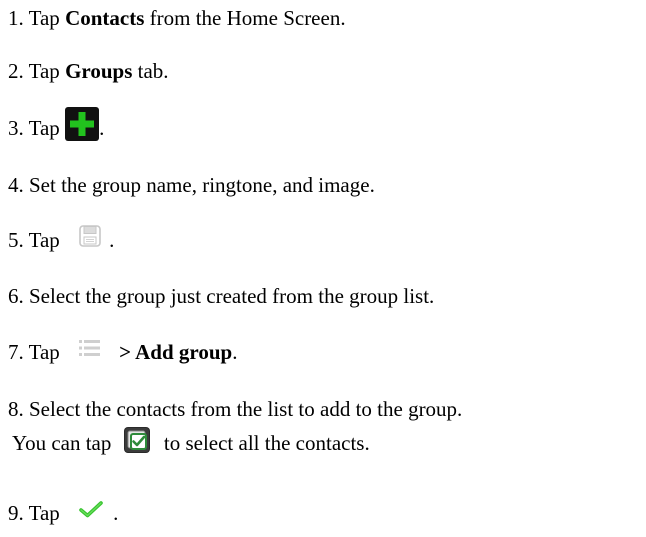  I want to click on step-1: 1. Tap Contacts from the Home Screen., so click(177, 18).